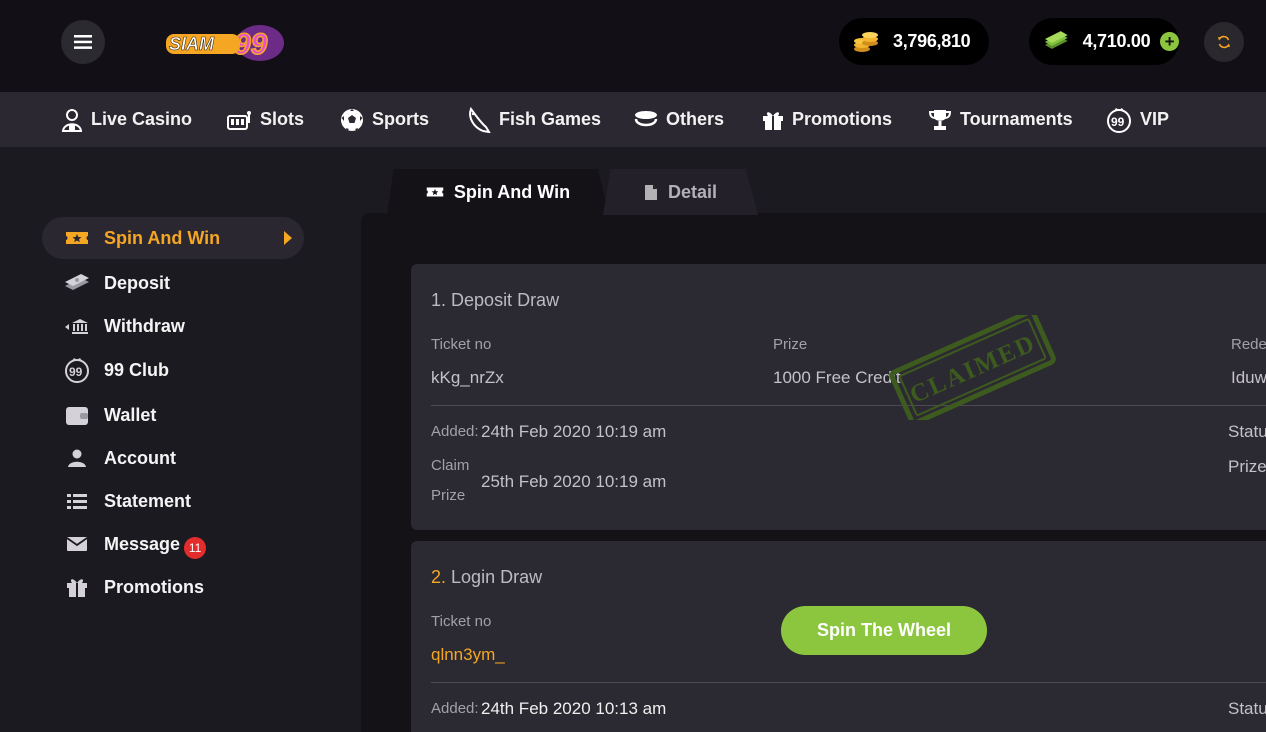 This screenshot has width=1266, height=732. I want to click on sidebar-item-statement: Statement, so click(173, 501).